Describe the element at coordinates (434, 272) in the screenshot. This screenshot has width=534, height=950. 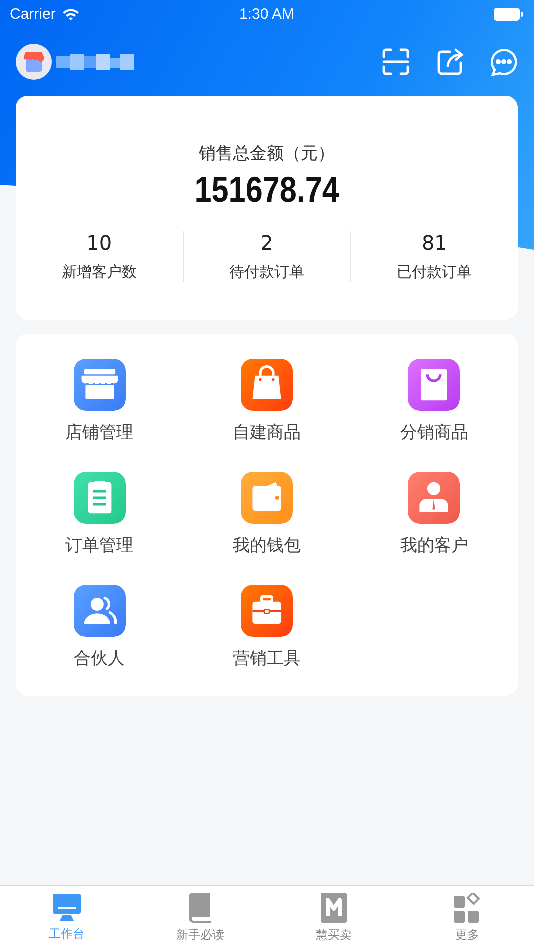
I see `stat-label: 已付款订单` at that location.